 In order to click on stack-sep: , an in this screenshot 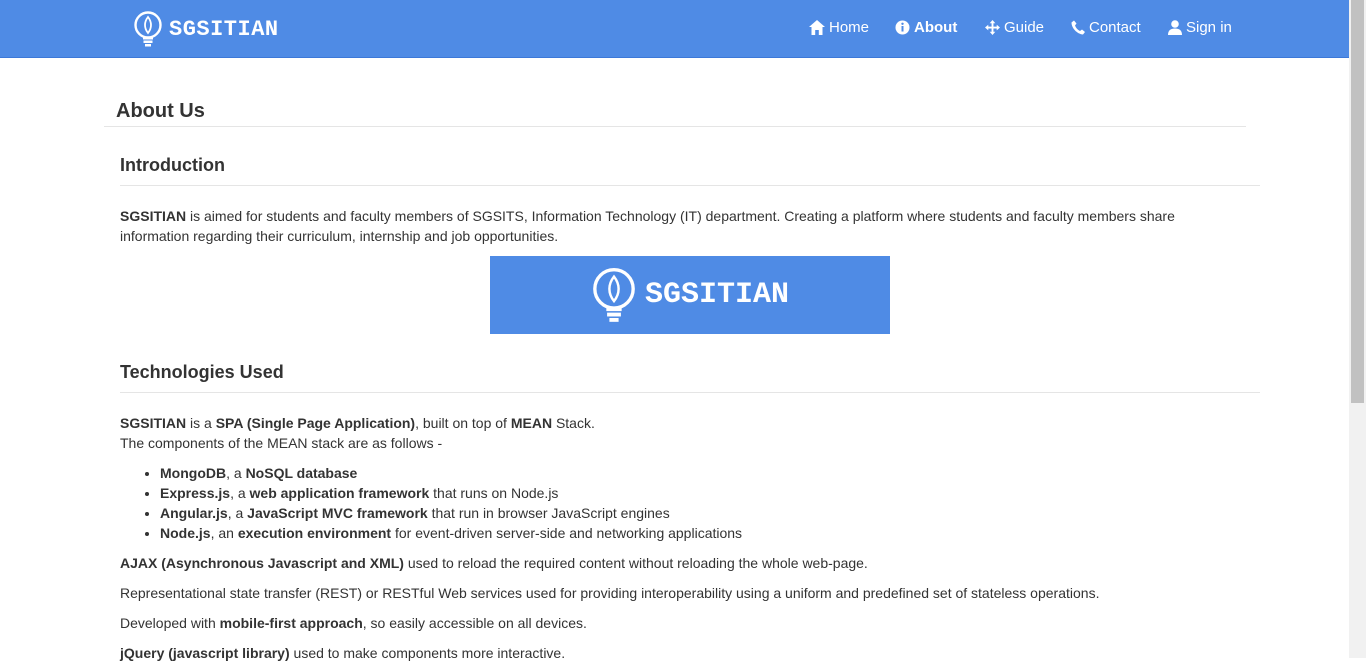, I will do `click(224, 533)`.